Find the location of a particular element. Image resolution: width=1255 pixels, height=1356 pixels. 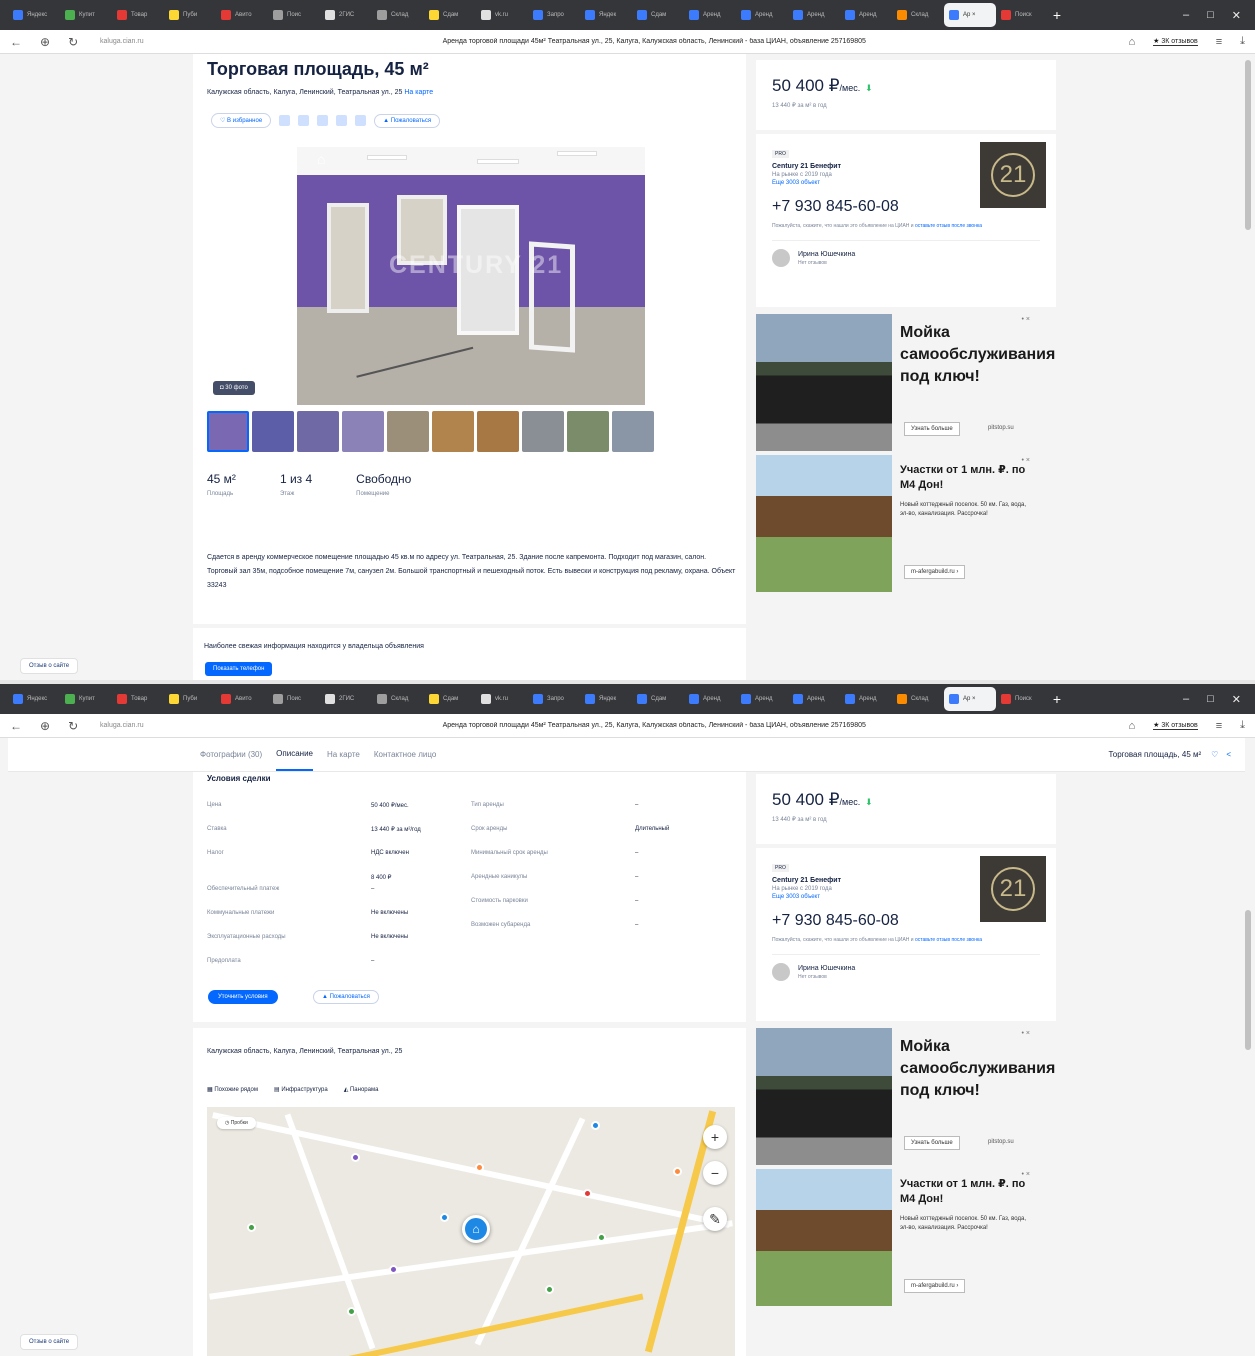

ruler-icon: ✎ is located at coordinates (715, 1219).